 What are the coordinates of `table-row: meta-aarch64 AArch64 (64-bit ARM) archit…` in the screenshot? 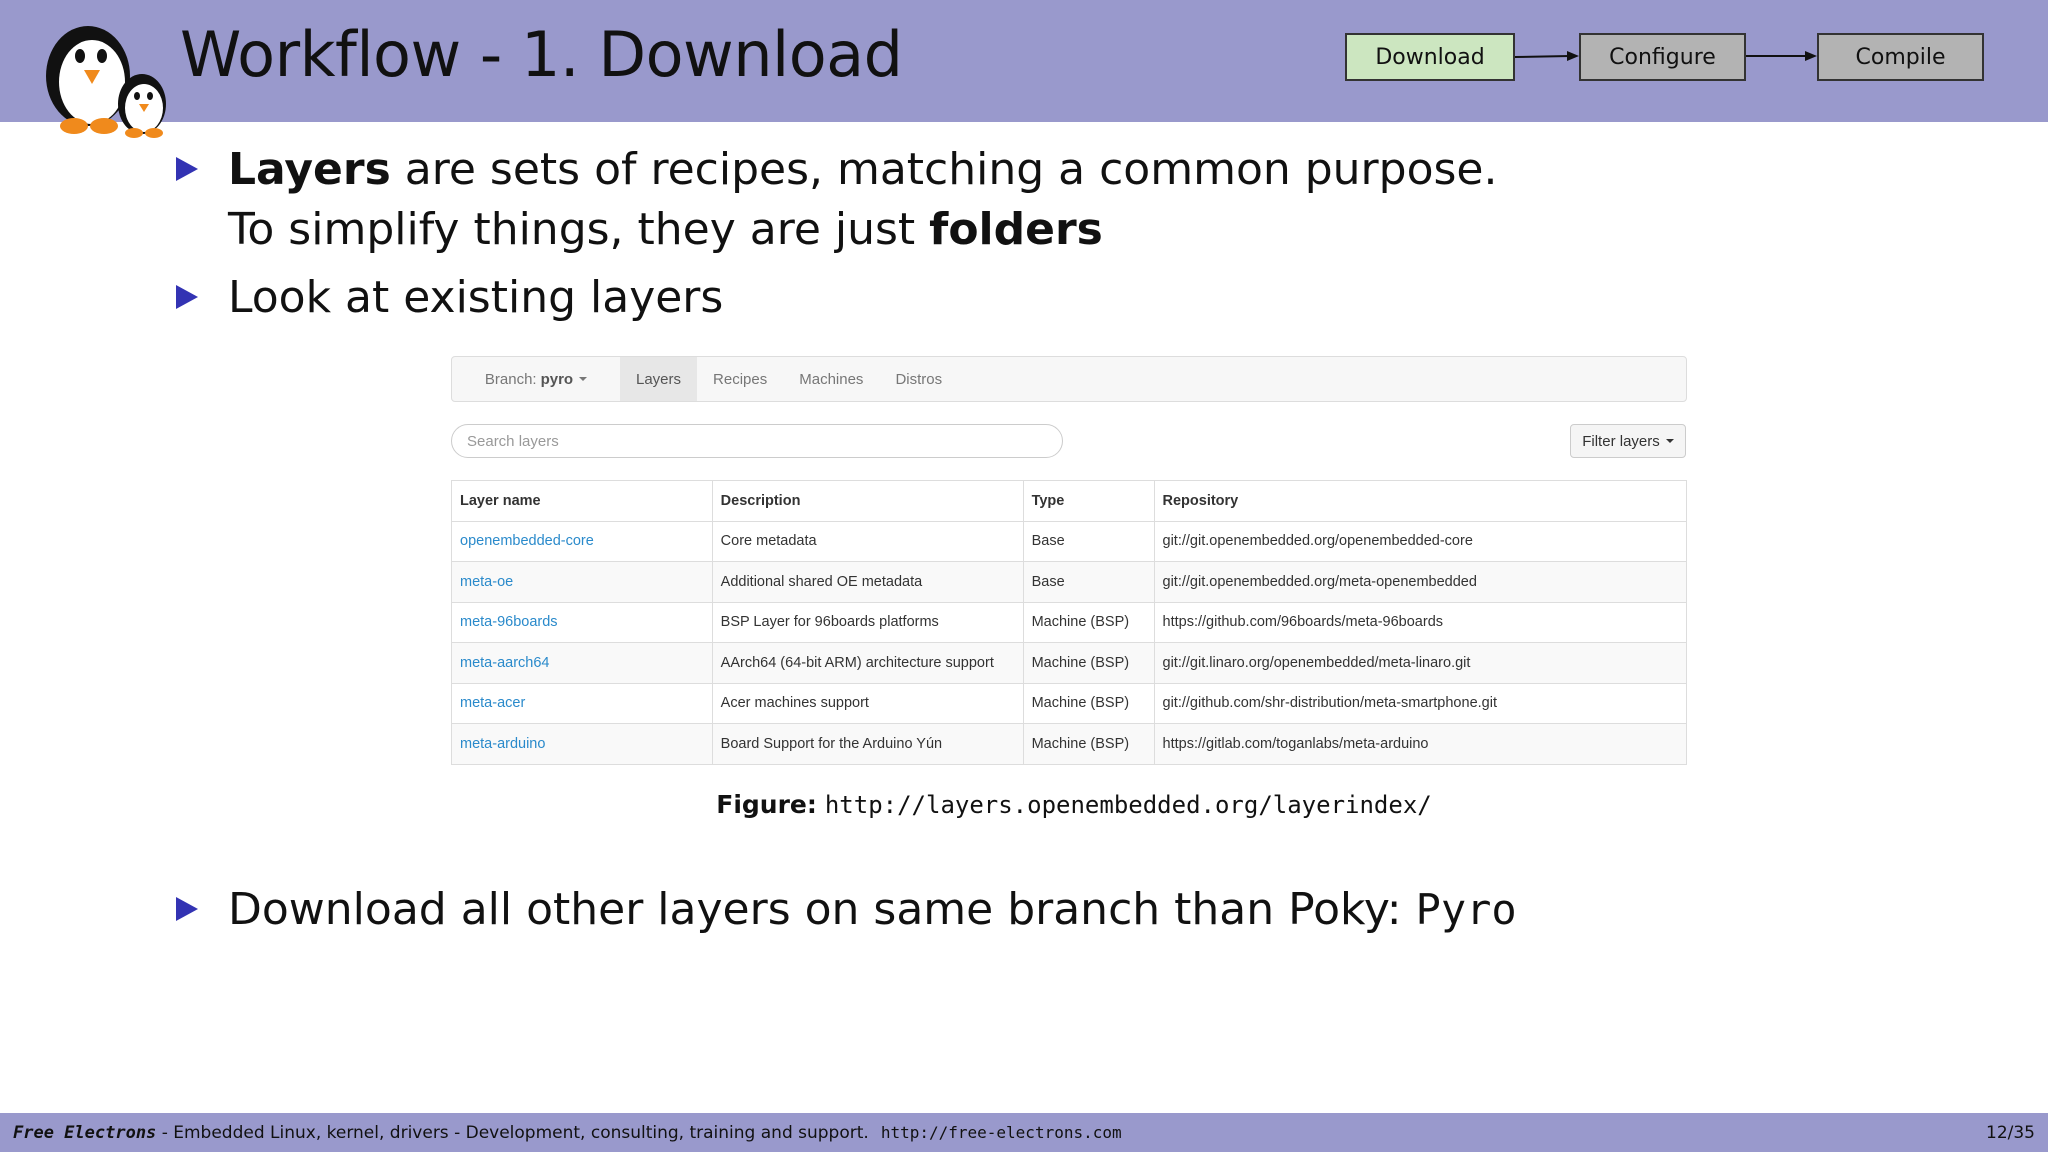 It's located at (1069, 663).